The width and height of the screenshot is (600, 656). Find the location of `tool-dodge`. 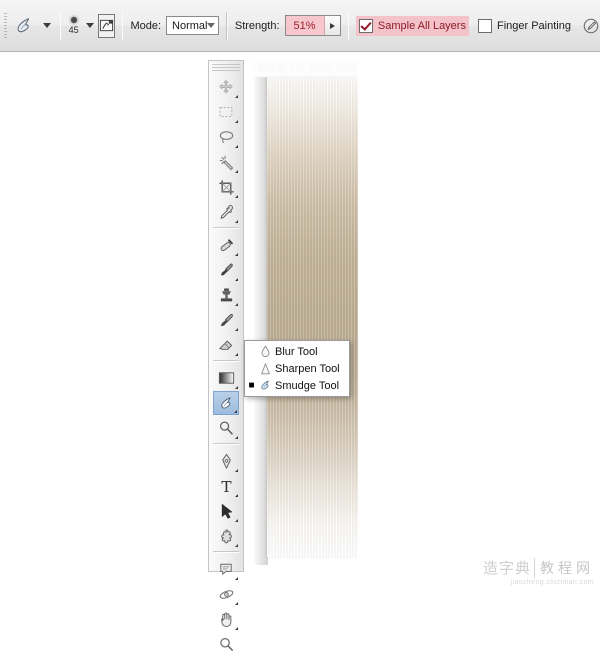

tool-dodge is located at coordinates (226, 428).